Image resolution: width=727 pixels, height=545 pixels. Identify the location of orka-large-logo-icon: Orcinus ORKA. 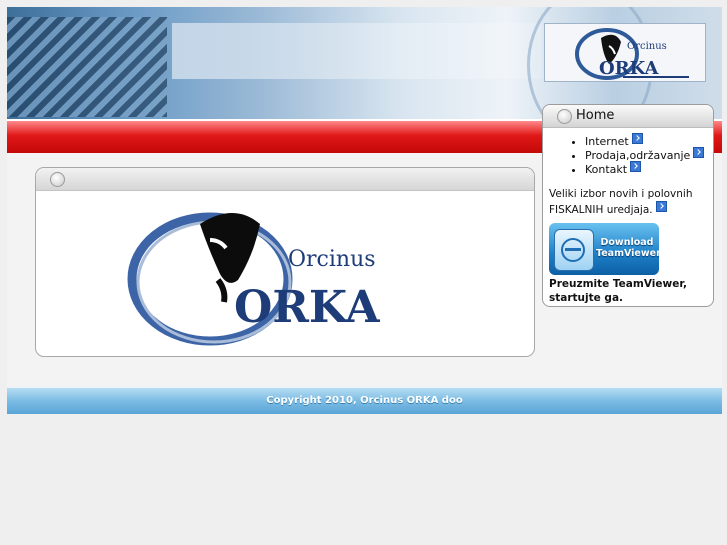
(253, 279).